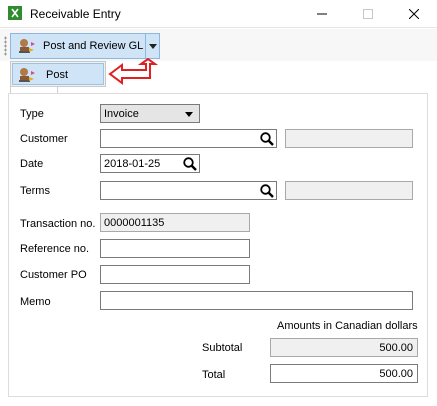 This screenshot has height=406, width=437. I want to click on split-dropdown-menu: Post, so click(58, 74).